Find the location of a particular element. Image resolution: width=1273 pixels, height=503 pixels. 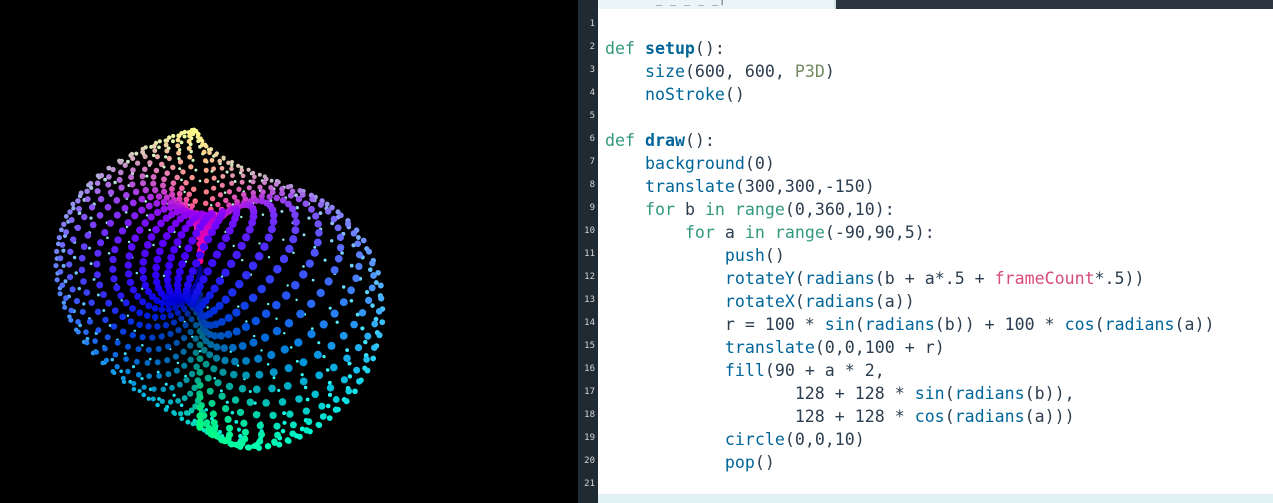

code-line: push() is located at coordinates (695, 255).